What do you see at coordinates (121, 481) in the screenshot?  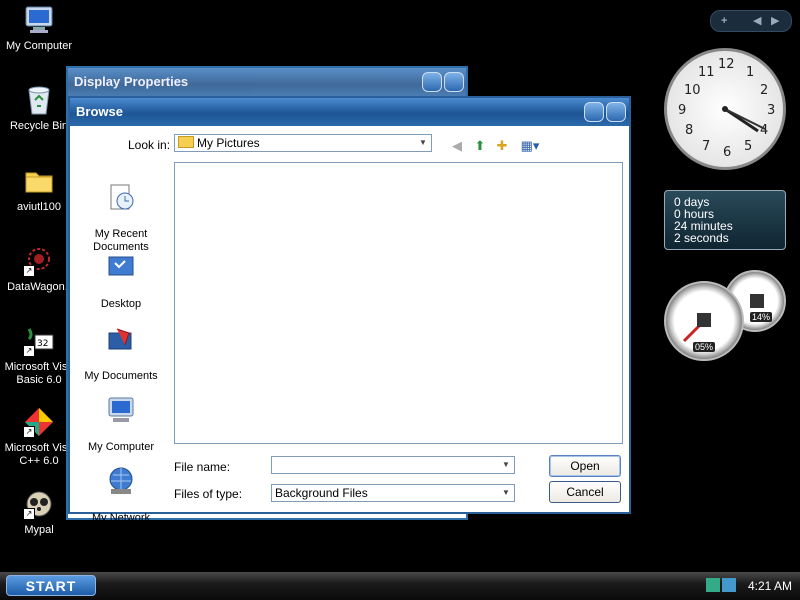 I see `my-network-icon` at bounding box center [121, 481].